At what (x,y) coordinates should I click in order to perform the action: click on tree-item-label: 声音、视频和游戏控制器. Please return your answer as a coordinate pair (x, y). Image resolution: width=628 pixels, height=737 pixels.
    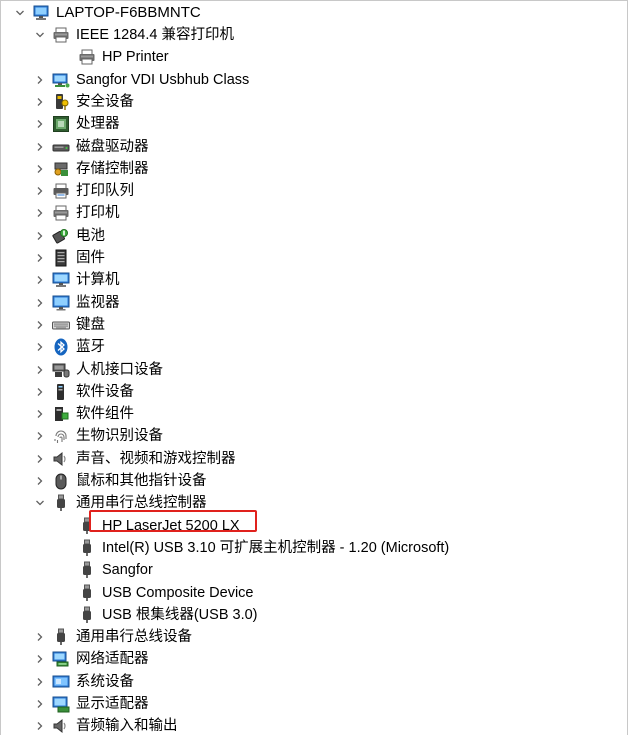
    Looking at the image, I should click on (156, 458).